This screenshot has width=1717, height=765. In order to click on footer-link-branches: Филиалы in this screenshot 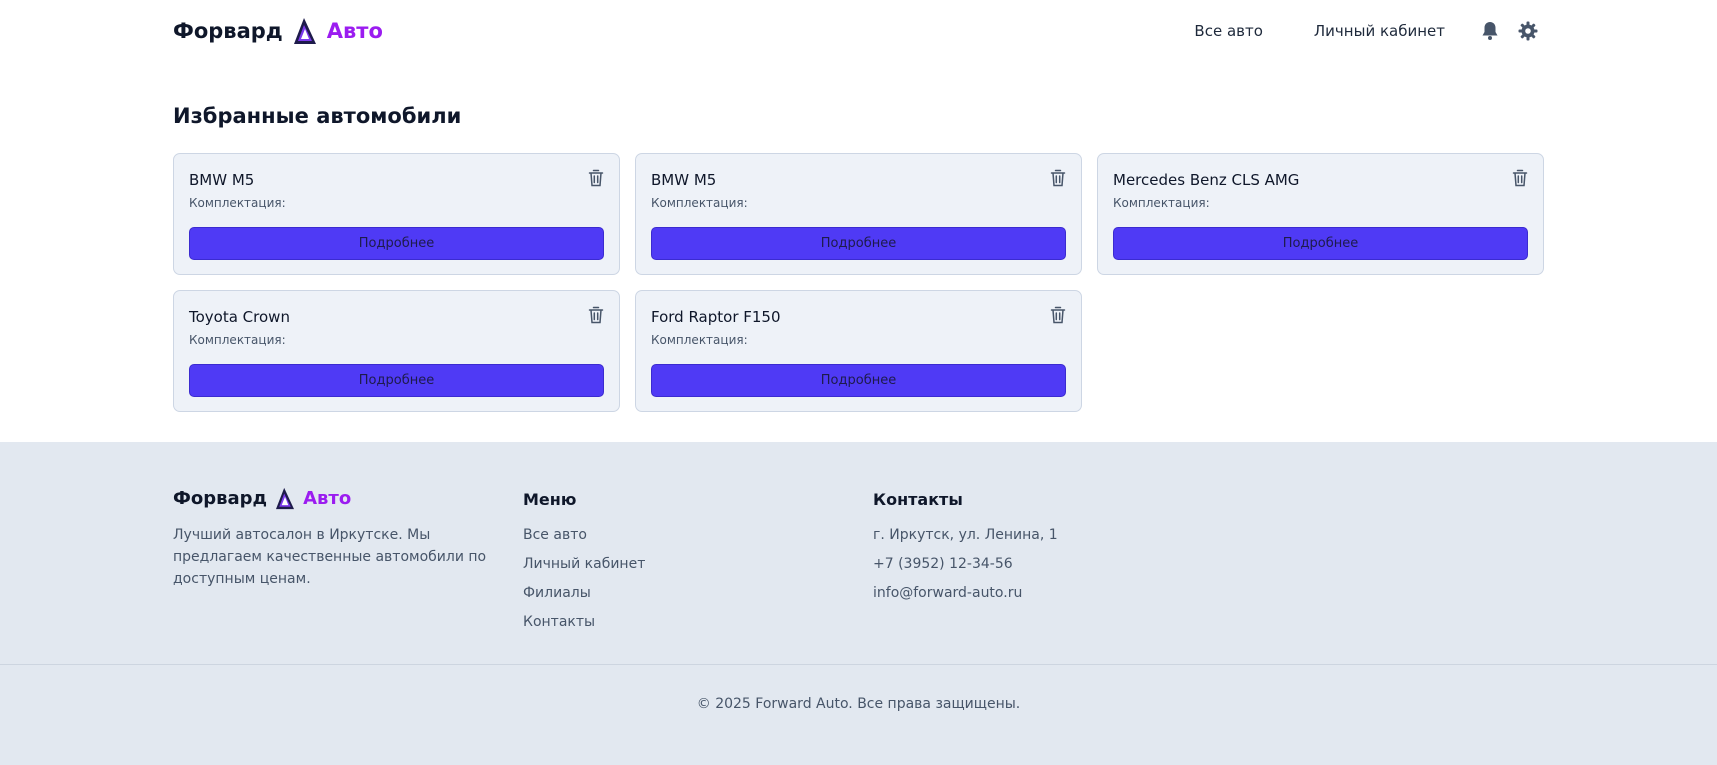, I will do `click(584, 597)`.